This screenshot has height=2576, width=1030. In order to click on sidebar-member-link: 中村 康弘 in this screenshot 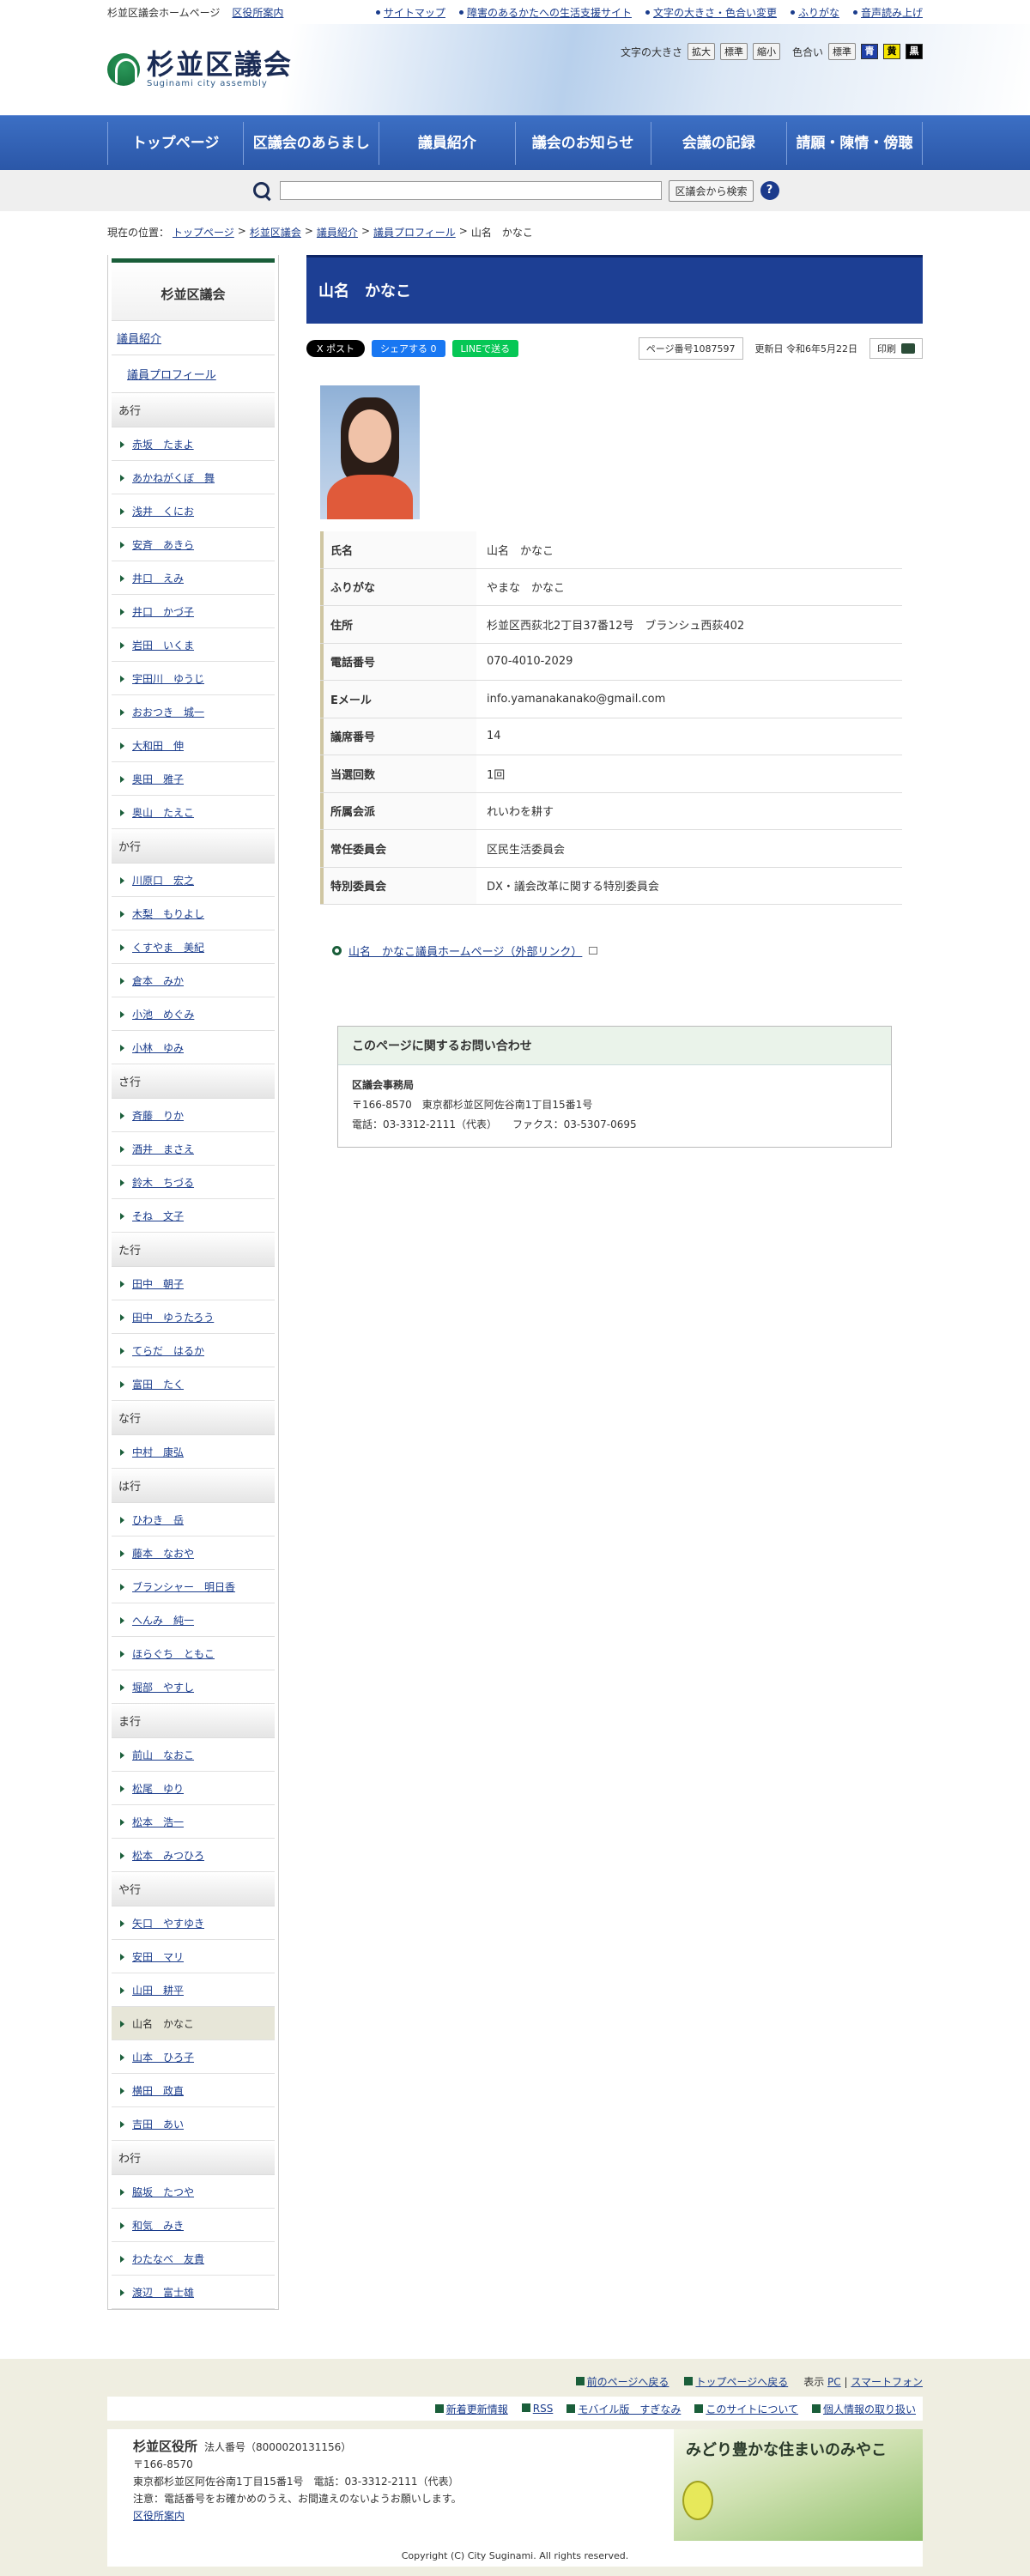, I will do `click(158, 1452)`.